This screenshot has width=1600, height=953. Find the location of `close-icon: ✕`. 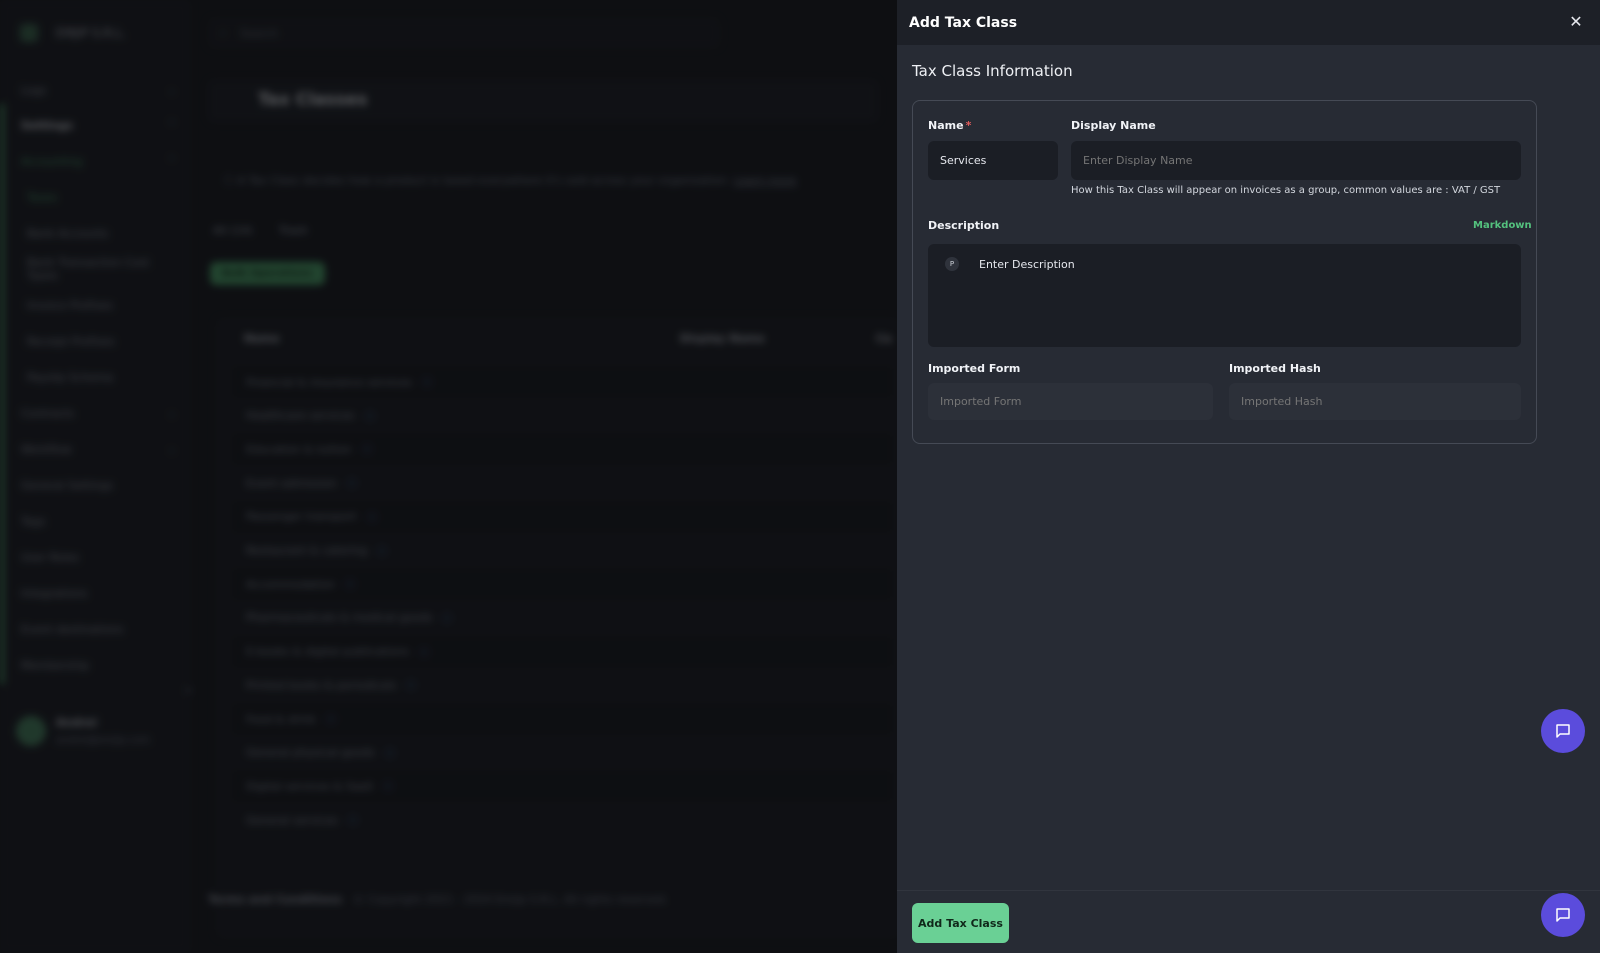

close-icon: ✕ is located at coordinates (1576, 22).